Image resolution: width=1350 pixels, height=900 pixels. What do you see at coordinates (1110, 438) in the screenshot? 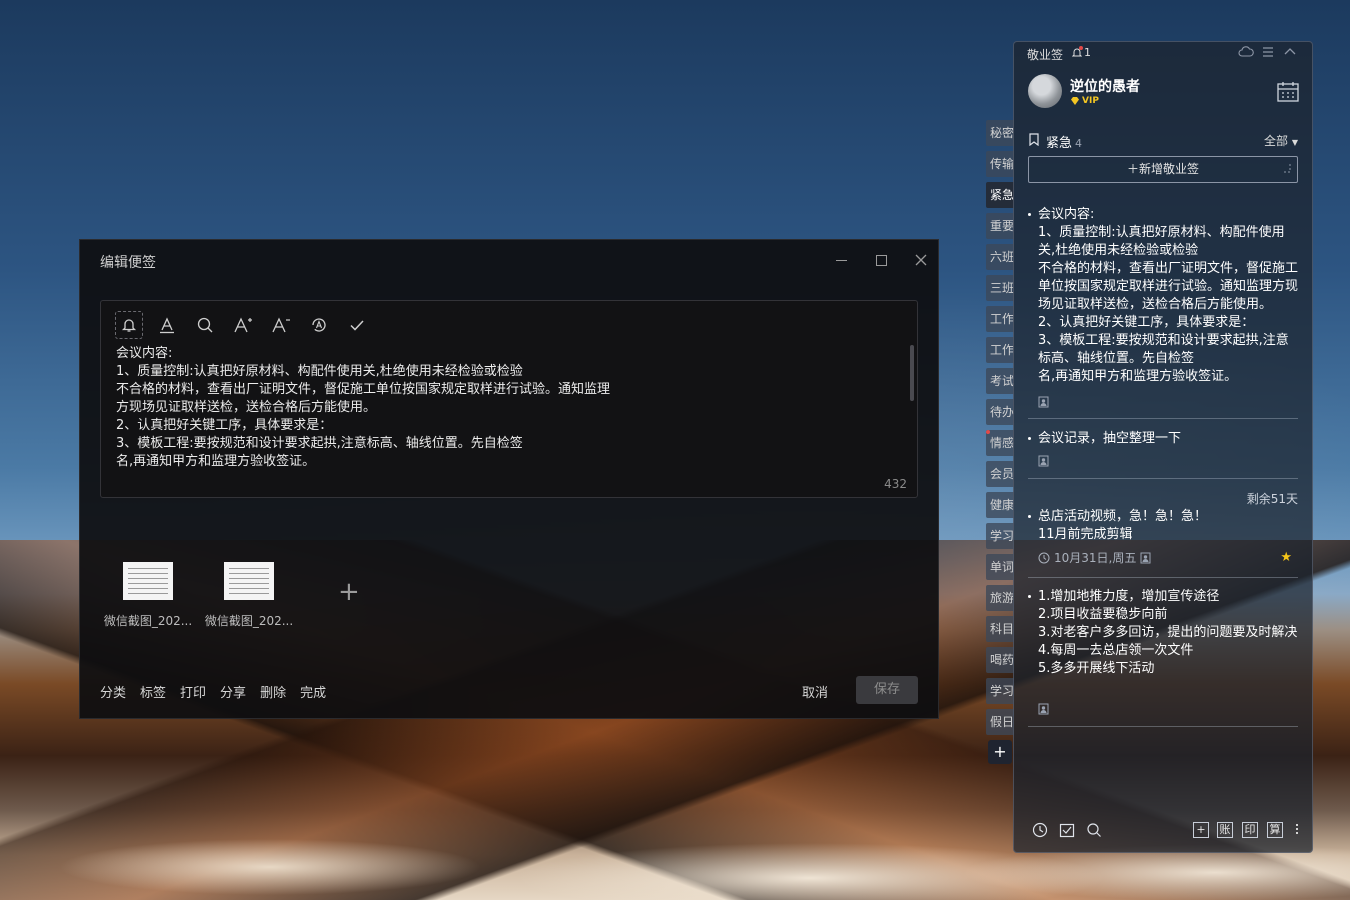
I see `note-text: 会议记录，抽空整理一下` at bounding box center [1110, 438].